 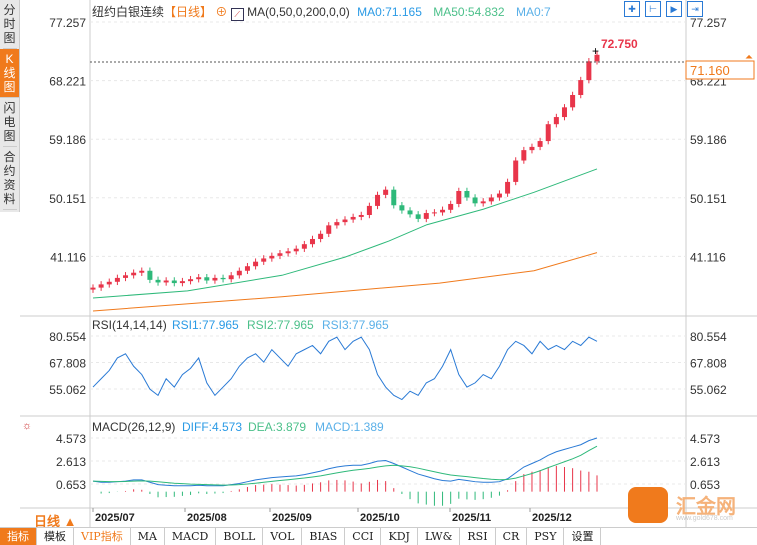 What do you see at coordinates (133, 427) in the screenshot?
I see `macd-label: MACD(26,12,9)` at bounding box center [133, 427].